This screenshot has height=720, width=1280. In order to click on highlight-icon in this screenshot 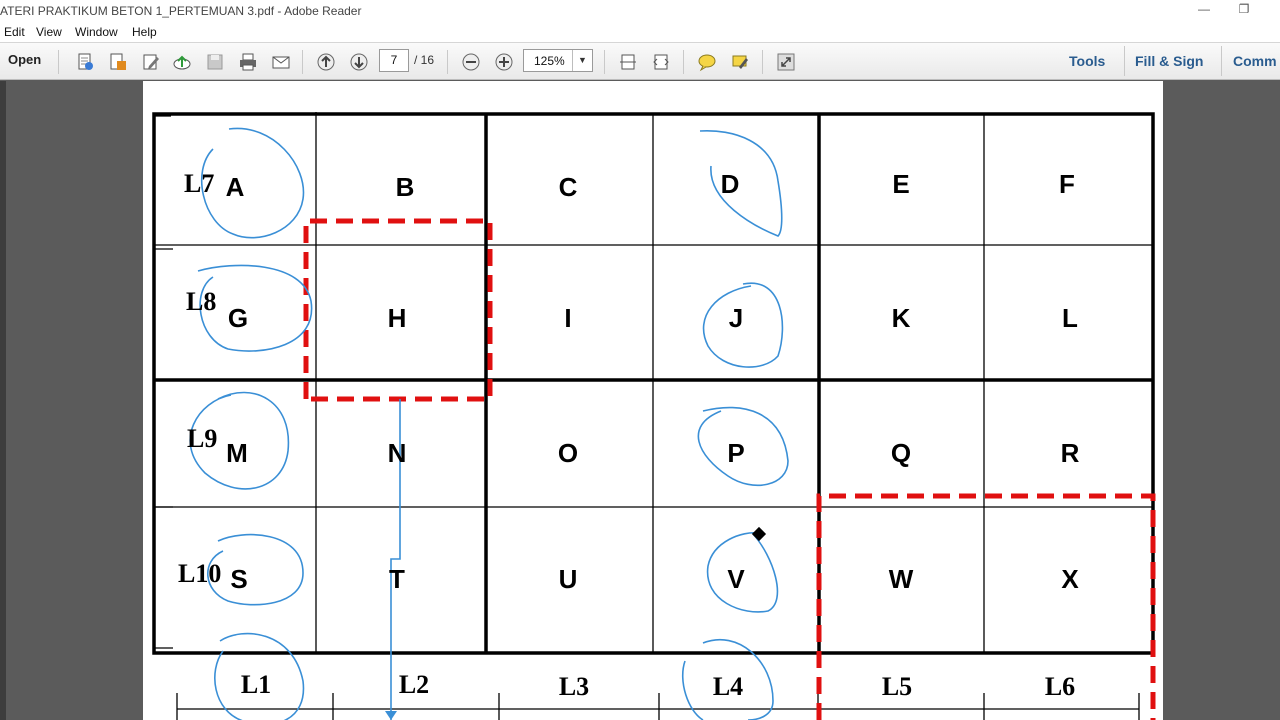, I will do `click(740, 62)`.